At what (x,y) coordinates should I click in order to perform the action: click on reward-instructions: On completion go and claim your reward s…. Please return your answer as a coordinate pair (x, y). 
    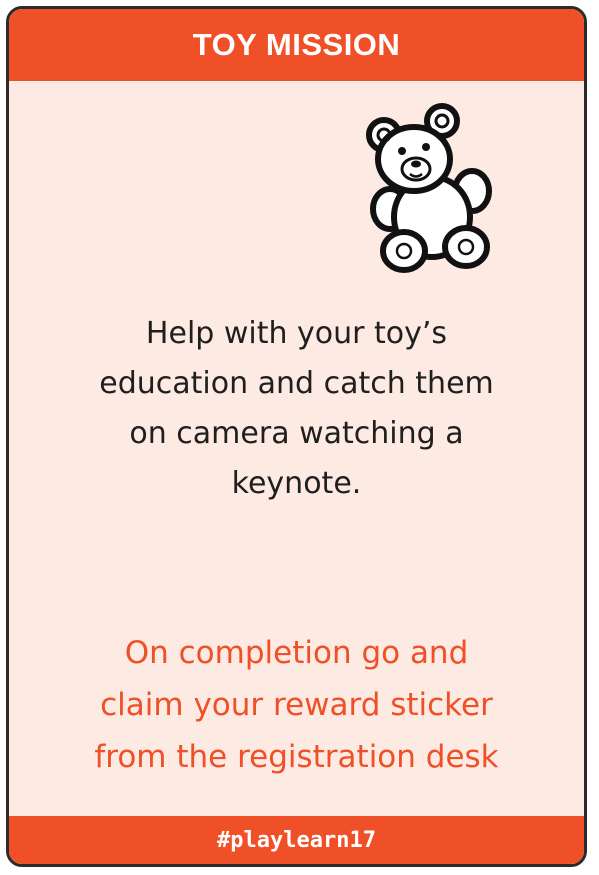
    Looking at the image, I should click on (296, 705).